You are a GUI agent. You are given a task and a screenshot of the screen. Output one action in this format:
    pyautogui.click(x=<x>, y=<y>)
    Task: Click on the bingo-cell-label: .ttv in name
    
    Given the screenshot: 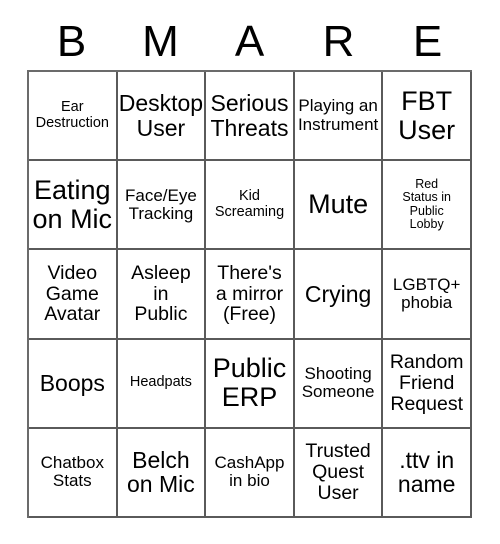 What is the action you would take?
    pyautogui.click(x=426, y=472)
    